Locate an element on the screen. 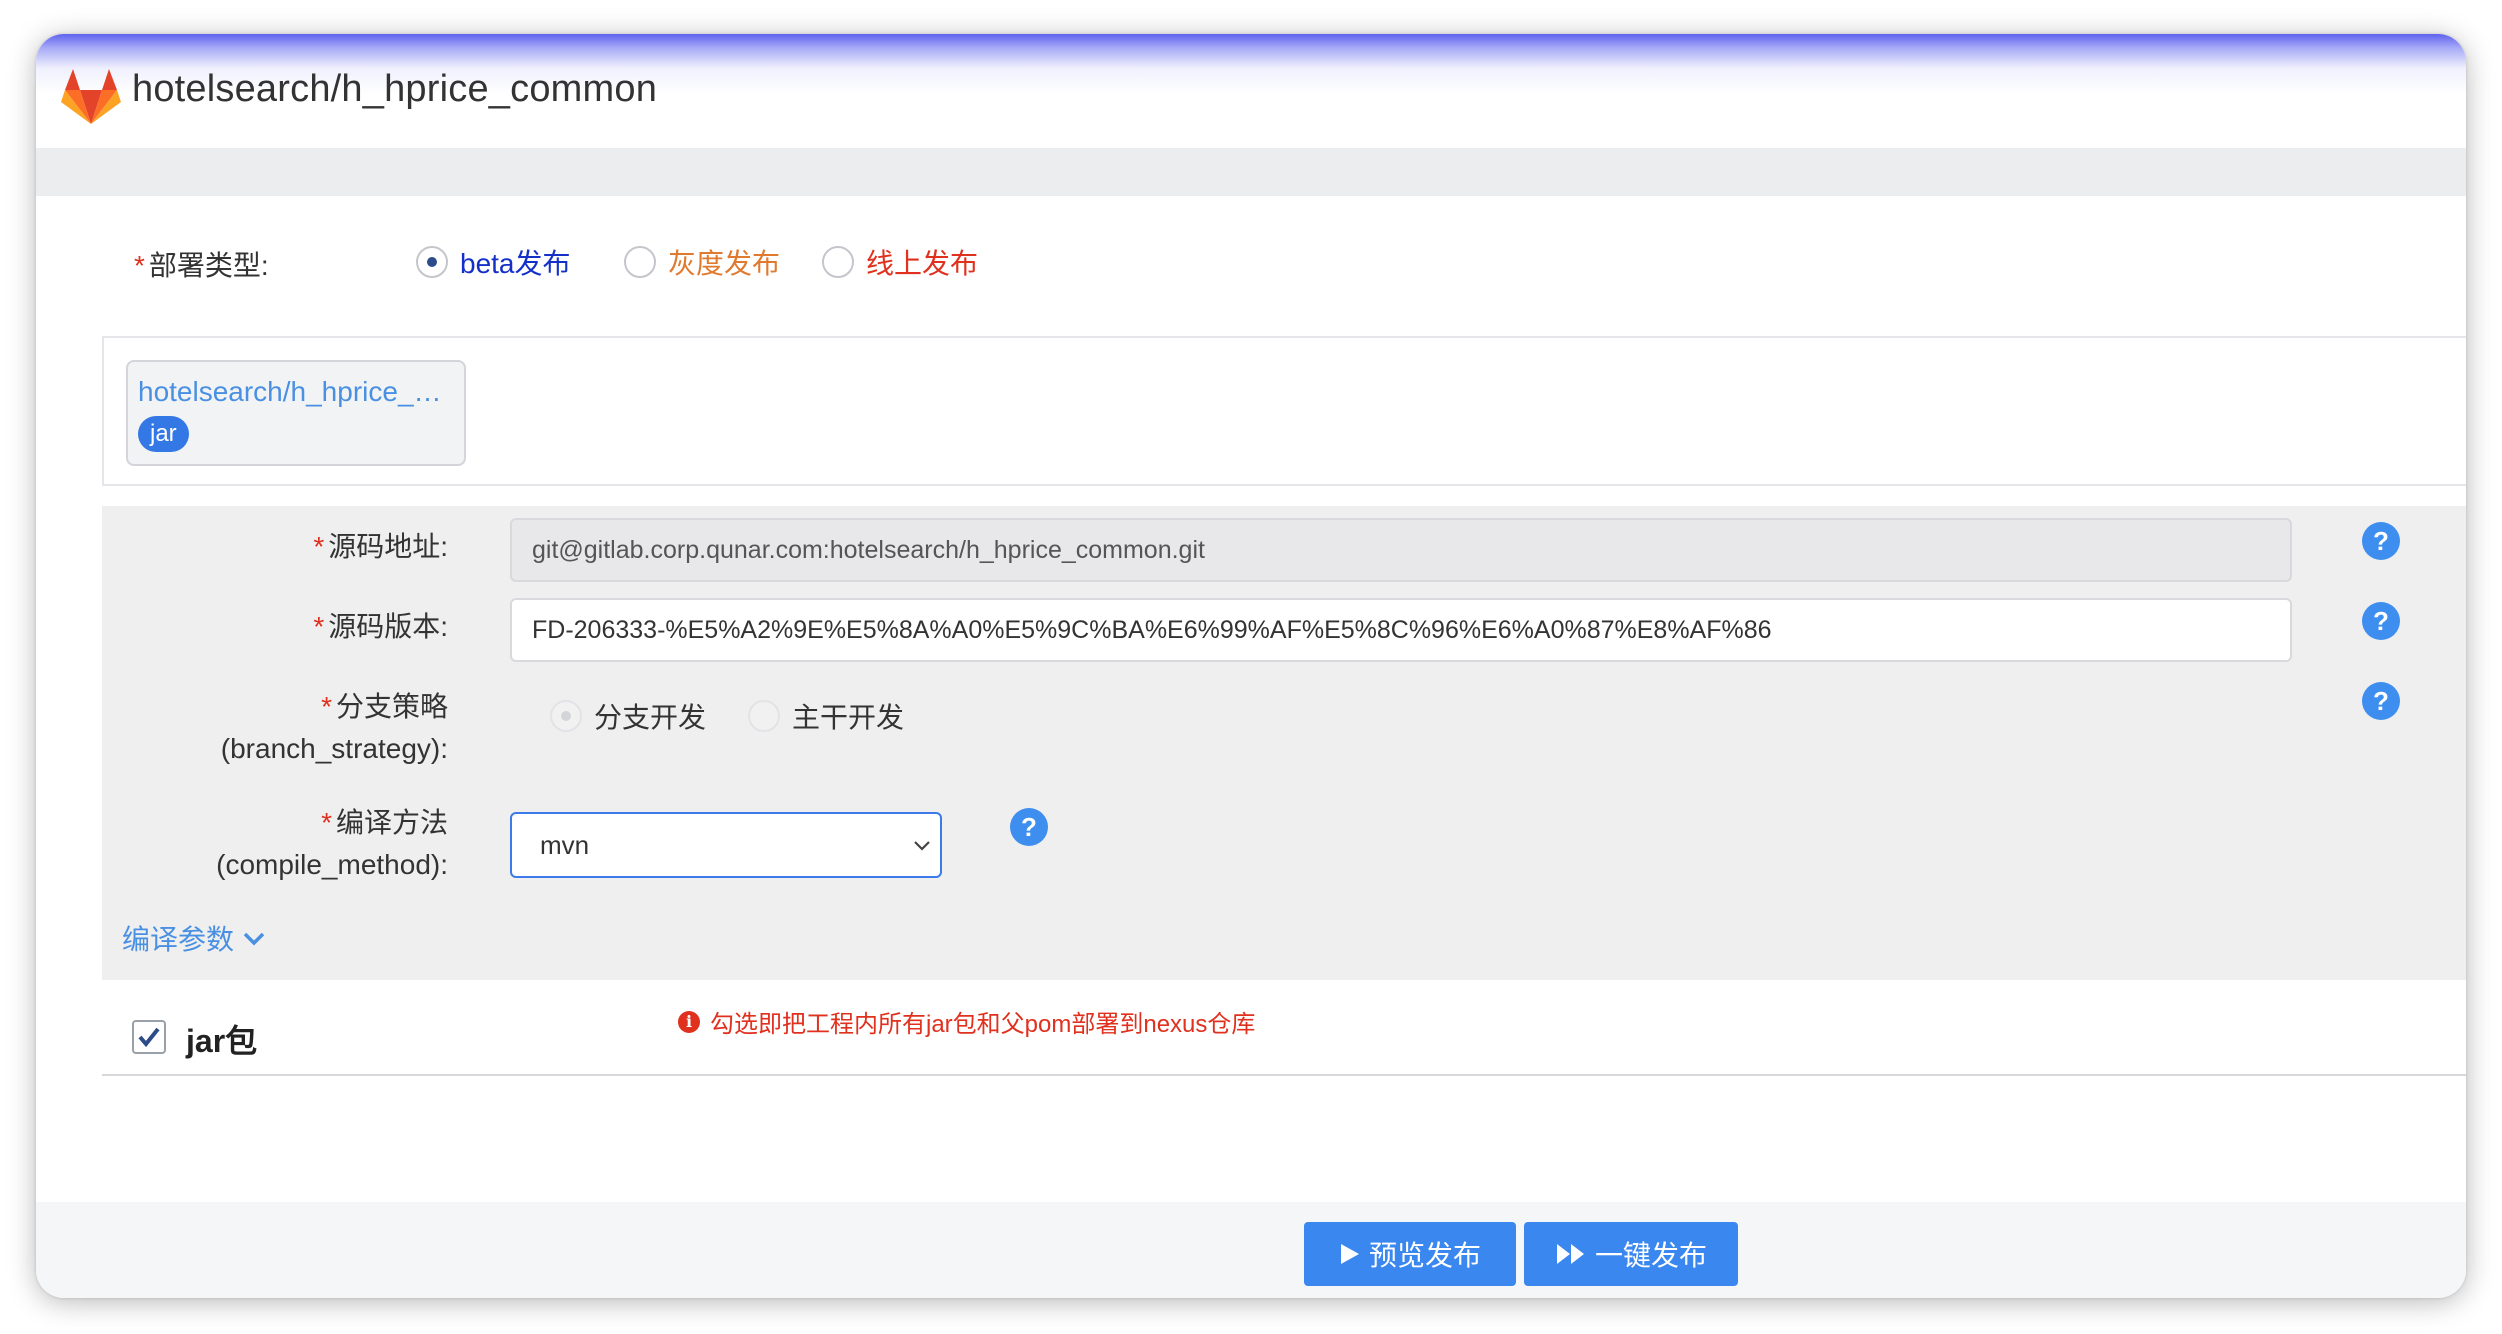 The height and width of the screenshot is (1334, 2502). radio-label: 分支开发 is located at coordinates (650, 717).